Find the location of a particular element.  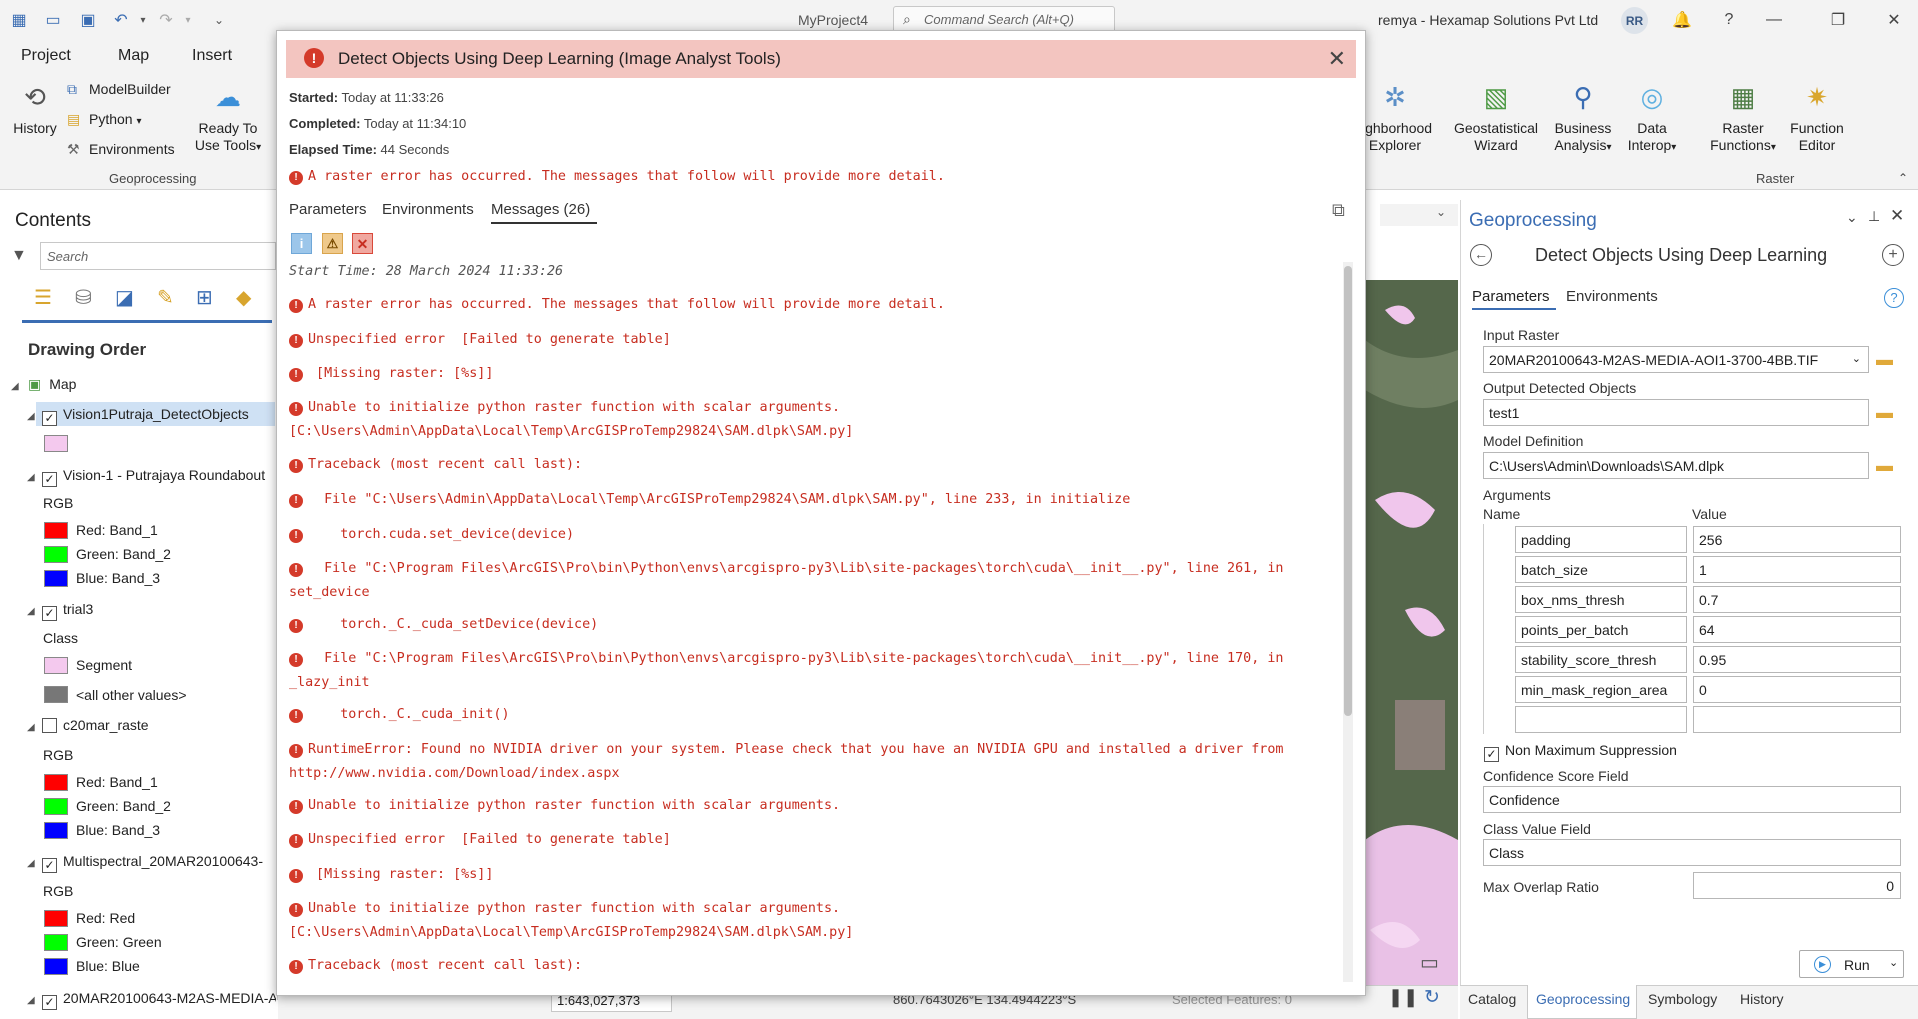

tab-map: Map is located at coordinates (133, 56).